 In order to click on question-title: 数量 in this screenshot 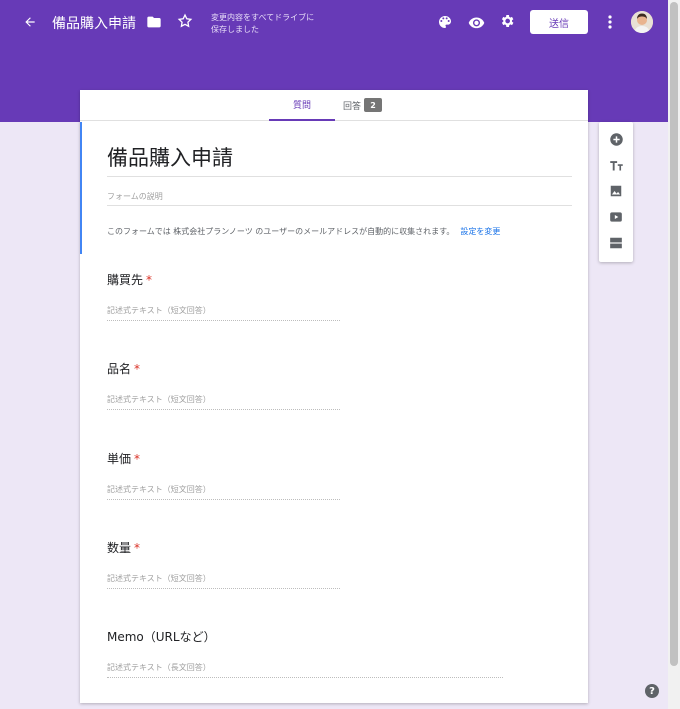, I will do `click(119, 548)`.